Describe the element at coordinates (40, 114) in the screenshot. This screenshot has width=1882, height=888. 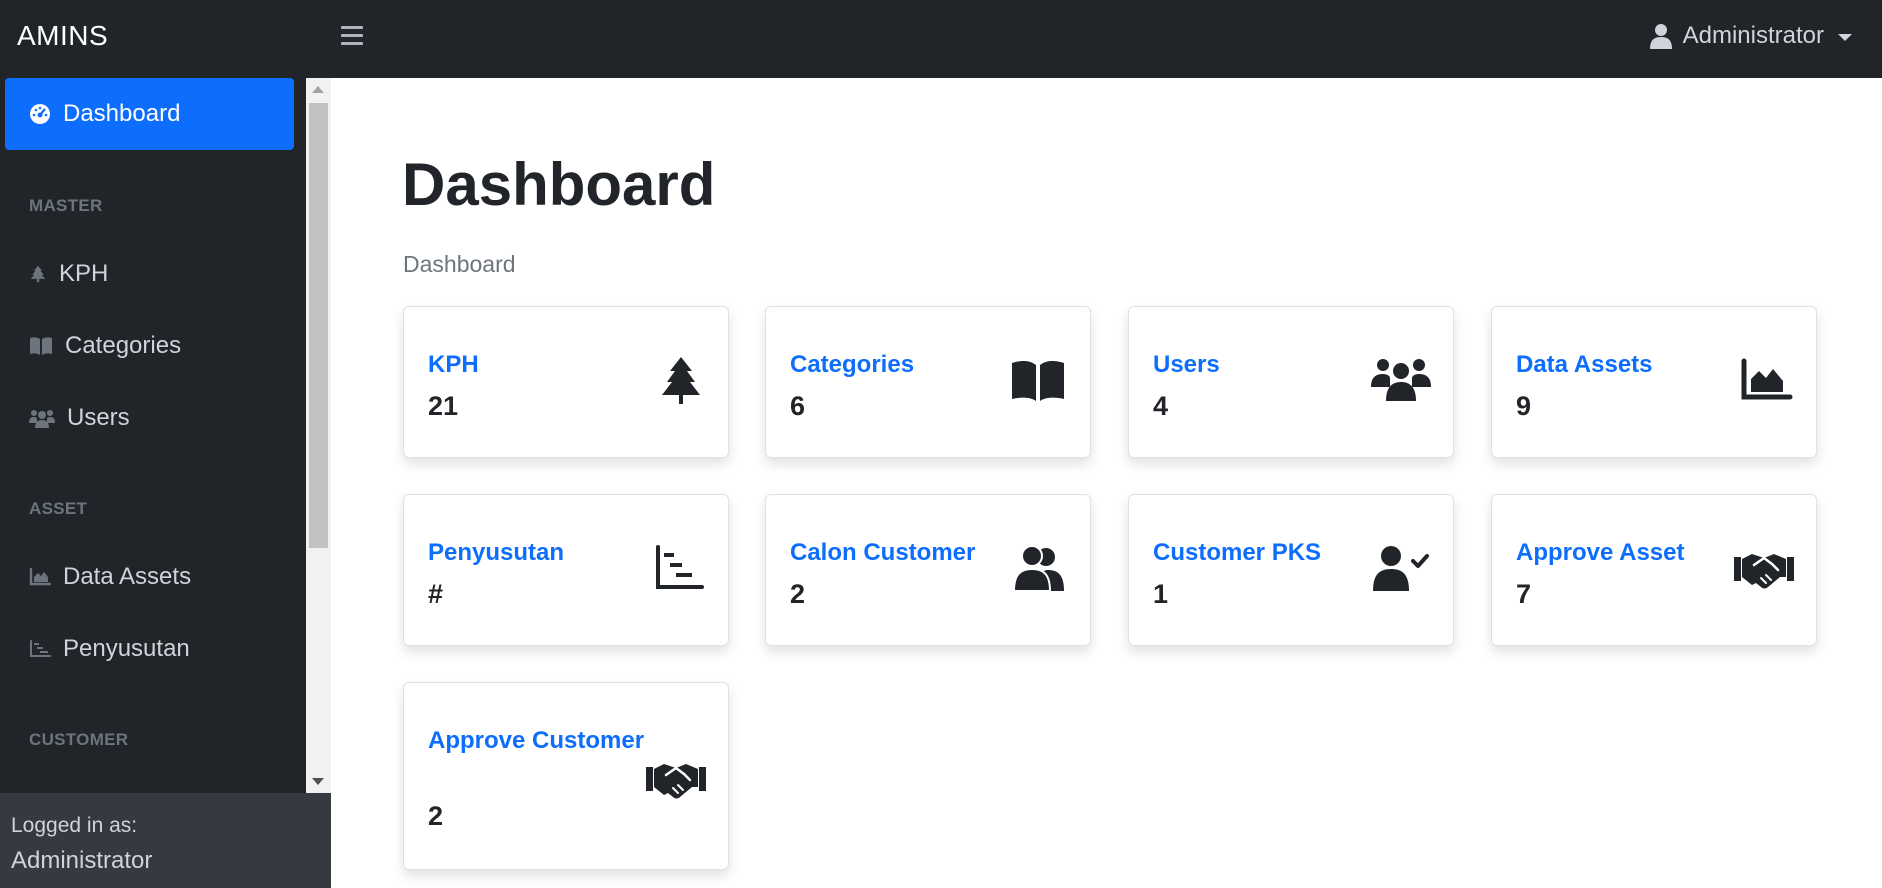
I see `gauge-icon` at that location.